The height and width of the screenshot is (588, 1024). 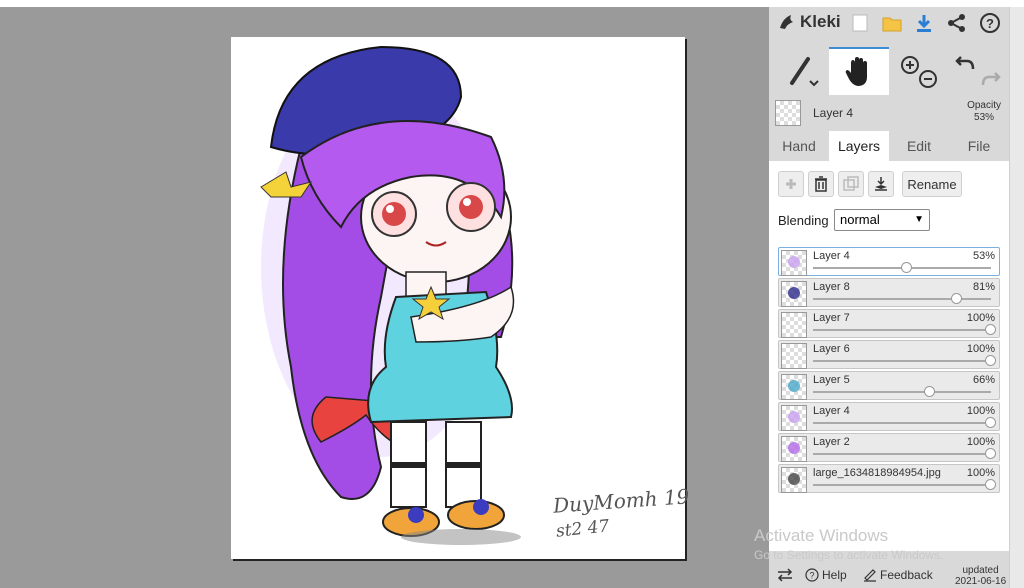 I want to click on feedback-link: Feedback, so click(x=898, y=575).